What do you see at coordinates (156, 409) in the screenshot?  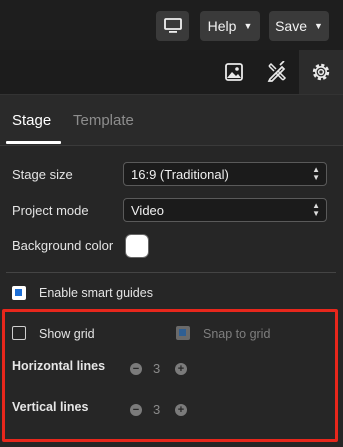 I see `vertical-lines-value: 3` at bounding box center [156, 409].